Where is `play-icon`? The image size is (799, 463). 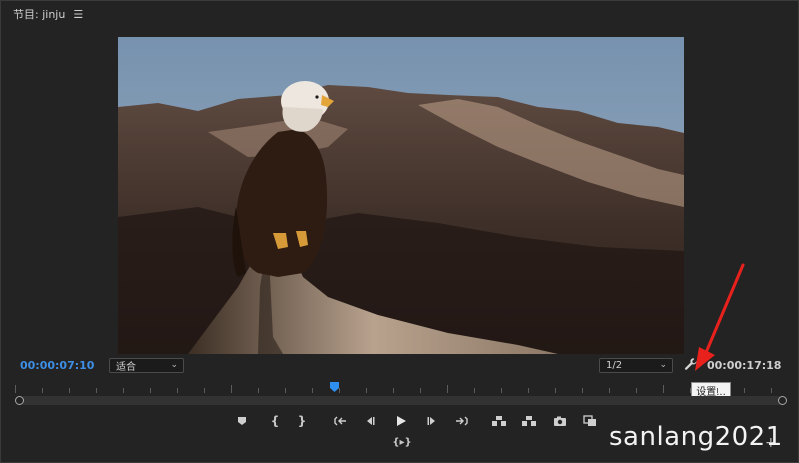 play-icon is located at coordinates (401, 421).